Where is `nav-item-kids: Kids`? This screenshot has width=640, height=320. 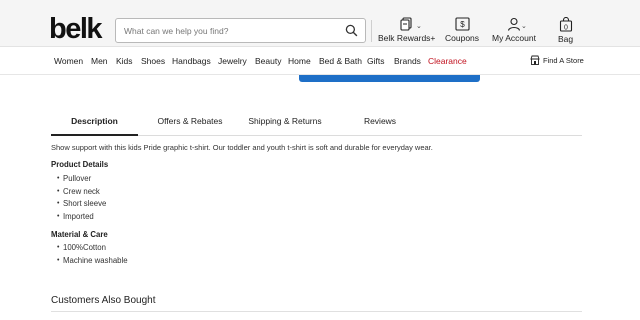 nav-item-kids: Kids is located at coordinates (124, 61).